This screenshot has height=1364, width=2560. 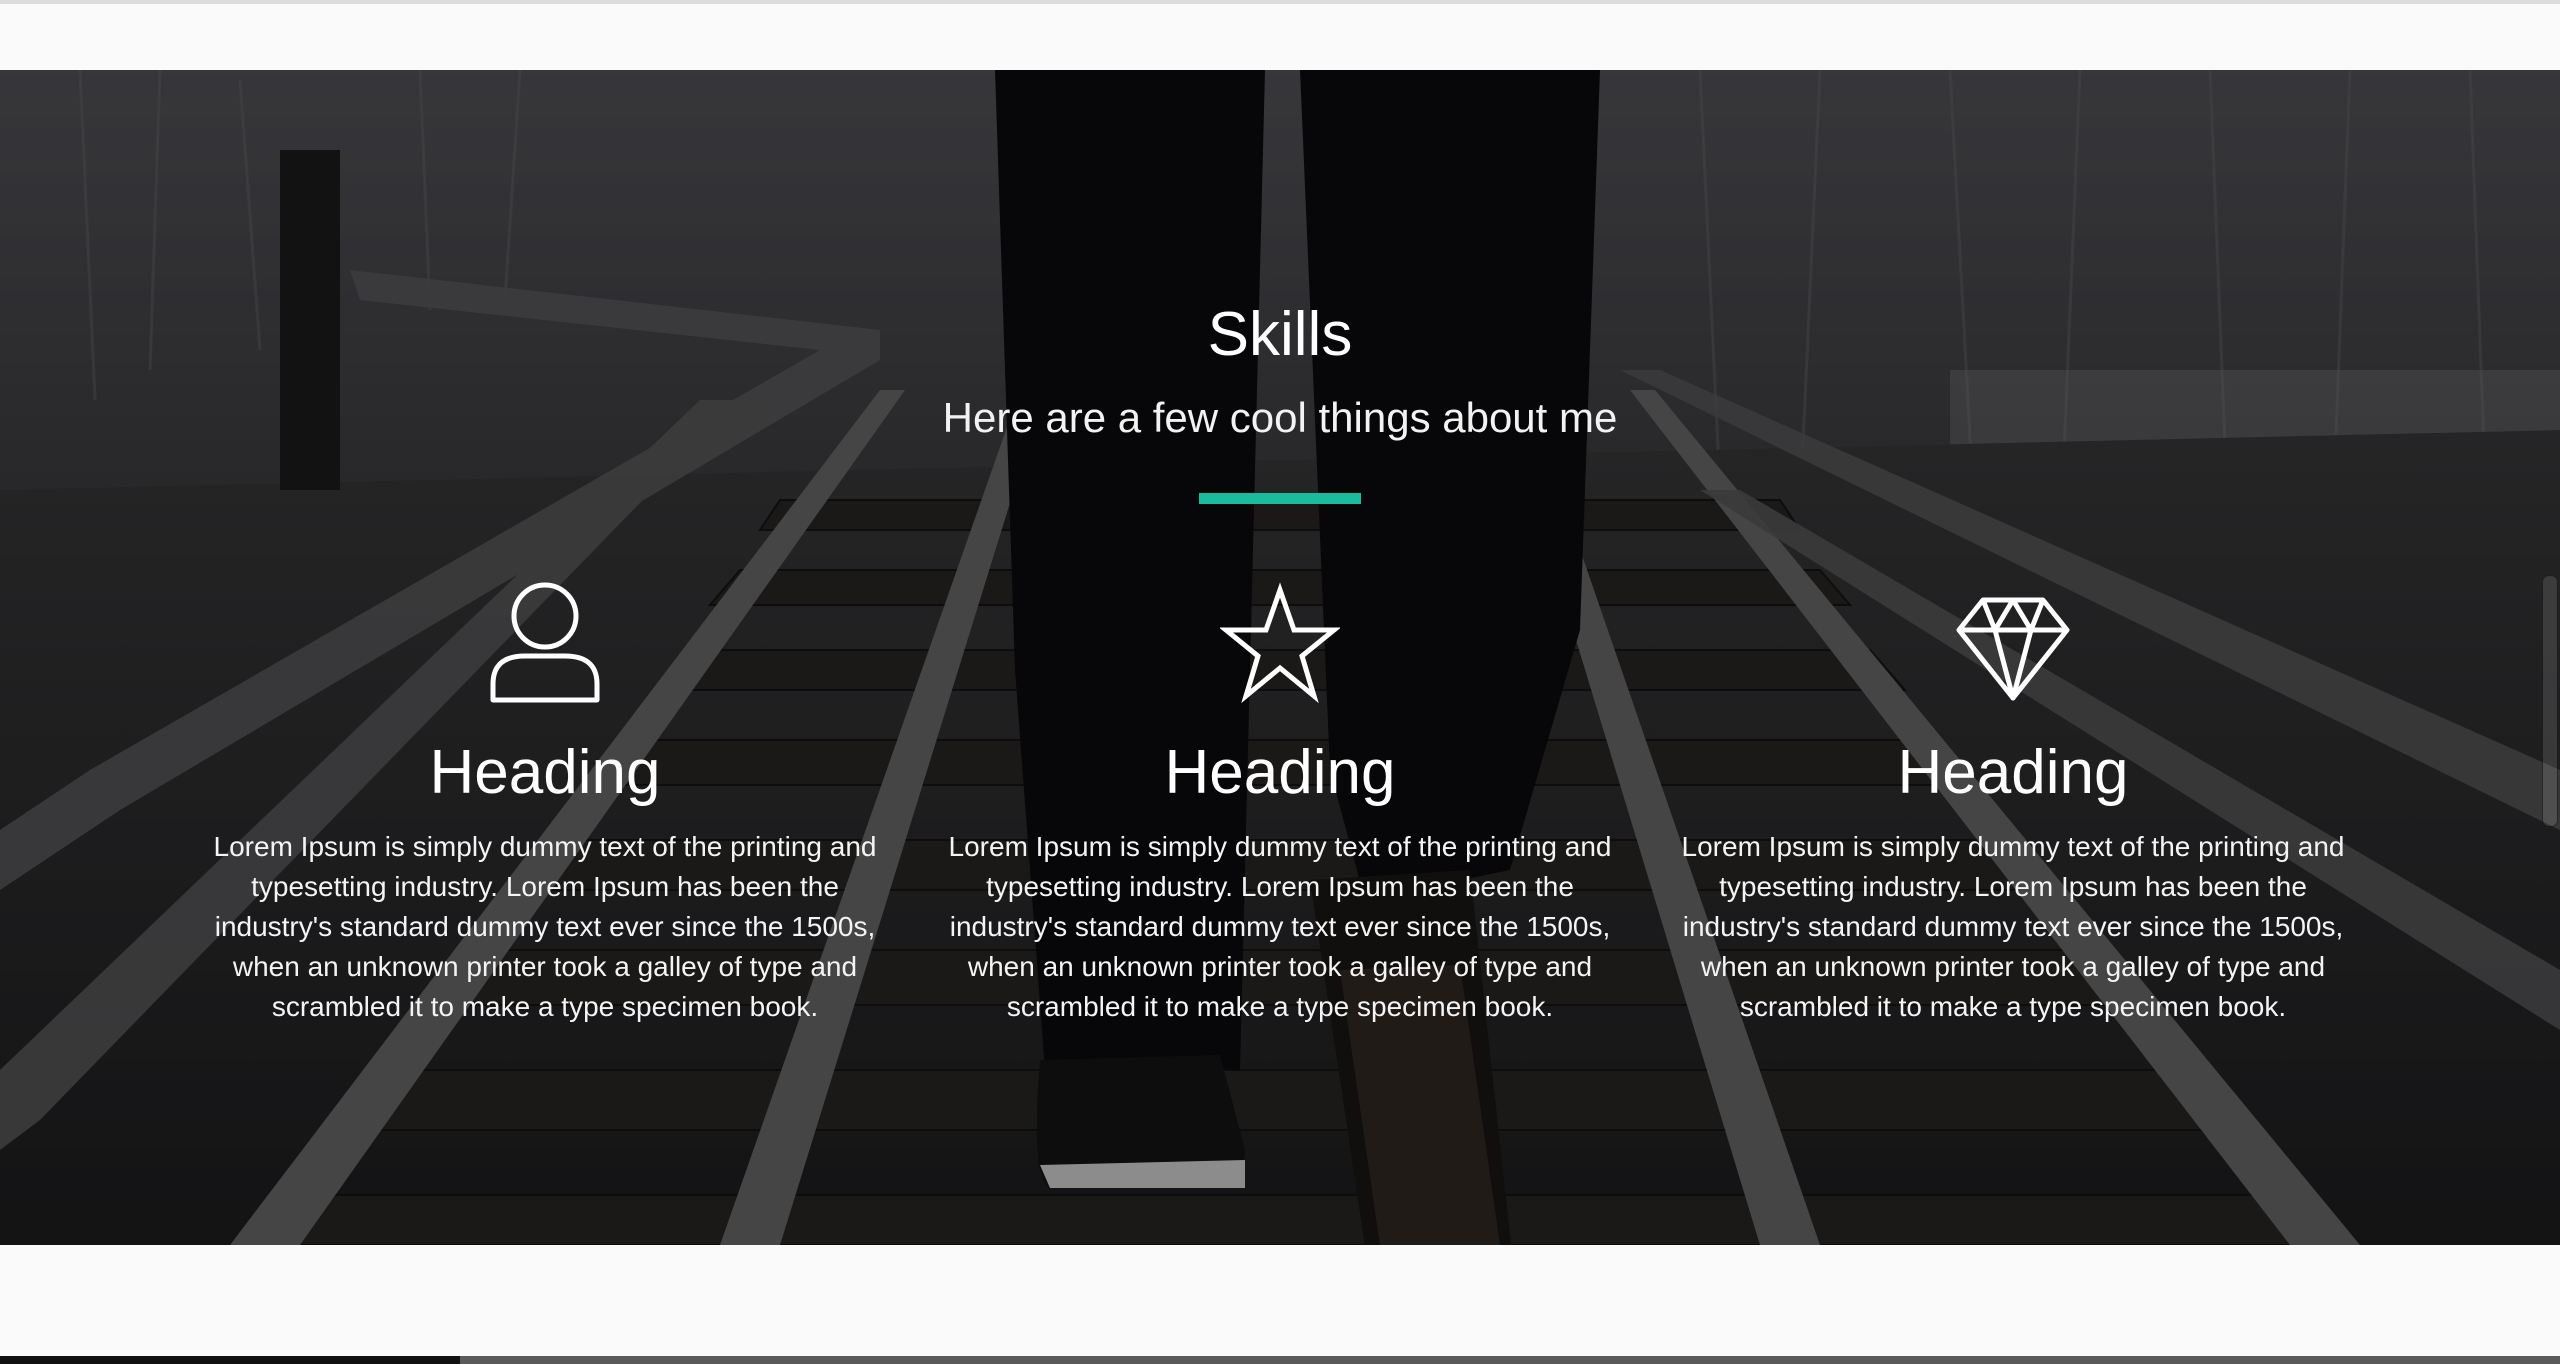 I want to click on diamond-icon, so click(x=2013, y=642).